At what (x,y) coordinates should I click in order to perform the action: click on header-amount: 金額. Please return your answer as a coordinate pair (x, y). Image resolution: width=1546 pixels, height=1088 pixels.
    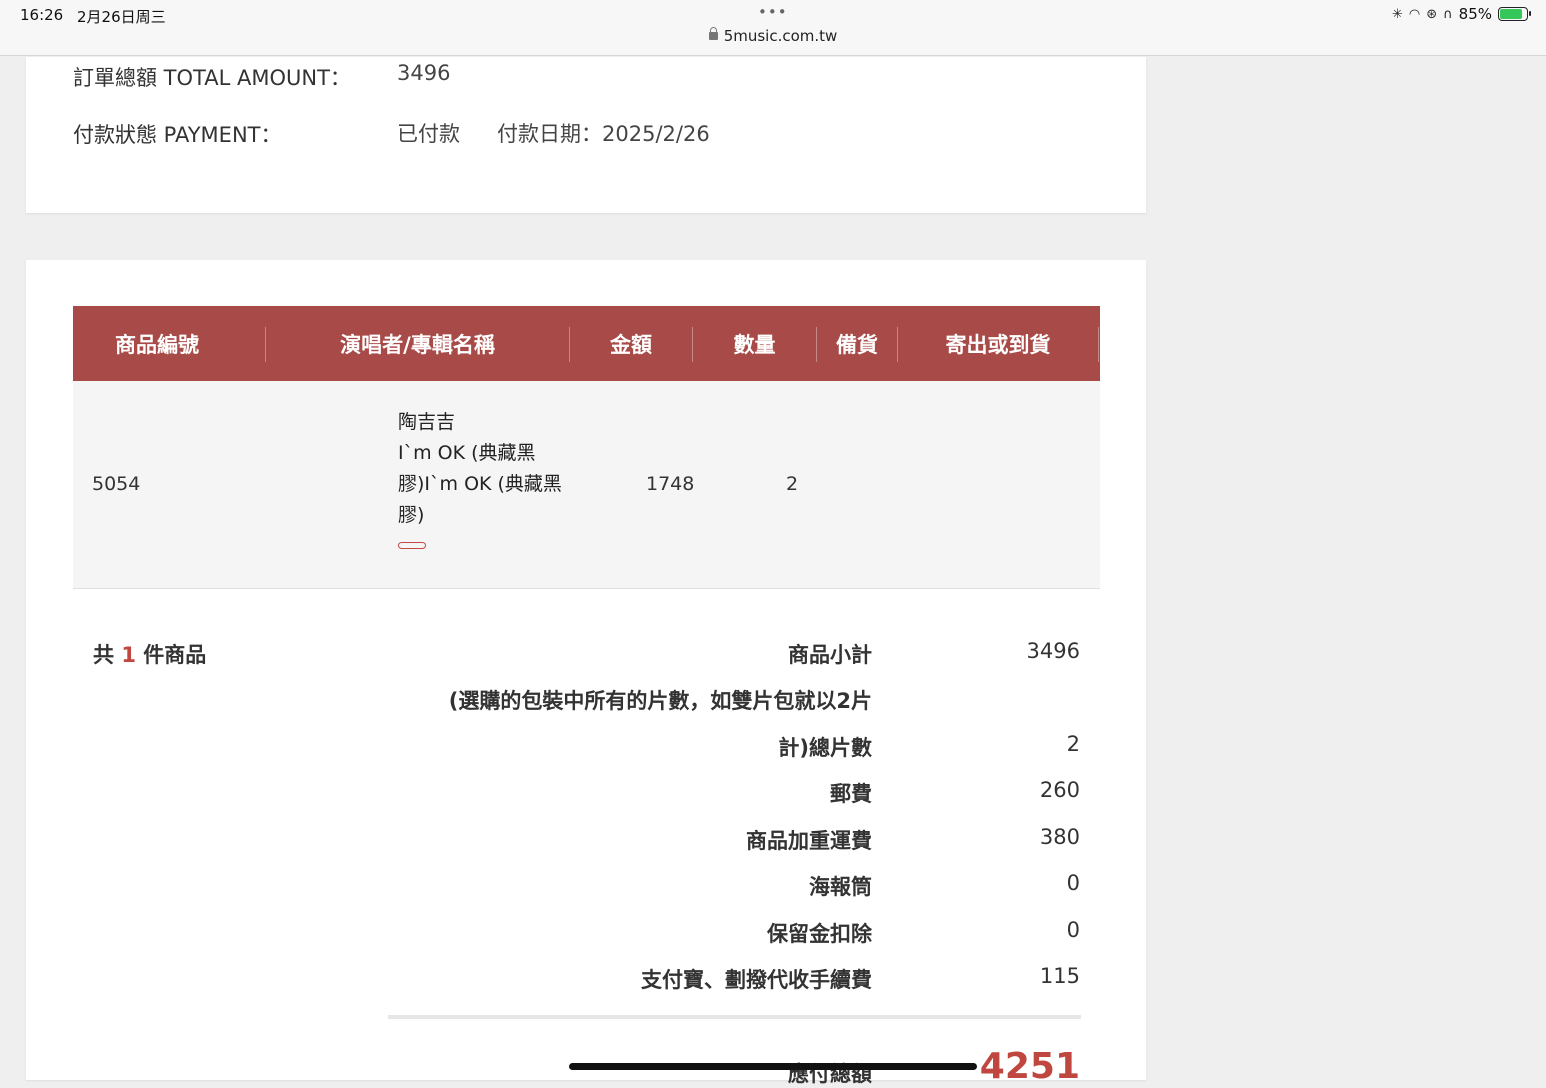
    Looking at the image, I should click on (631, 344).